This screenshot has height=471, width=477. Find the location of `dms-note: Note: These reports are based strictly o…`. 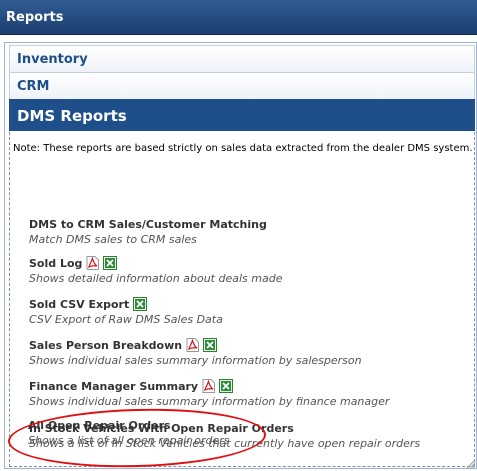

dms-note: Note: These reports are based strictly o… is located at coordinates (243, 148).